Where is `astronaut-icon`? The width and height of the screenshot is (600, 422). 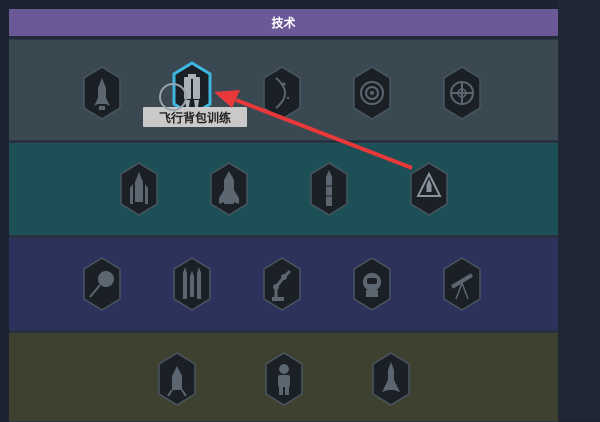
astronaut-icon is located at coordinates (284, 379).